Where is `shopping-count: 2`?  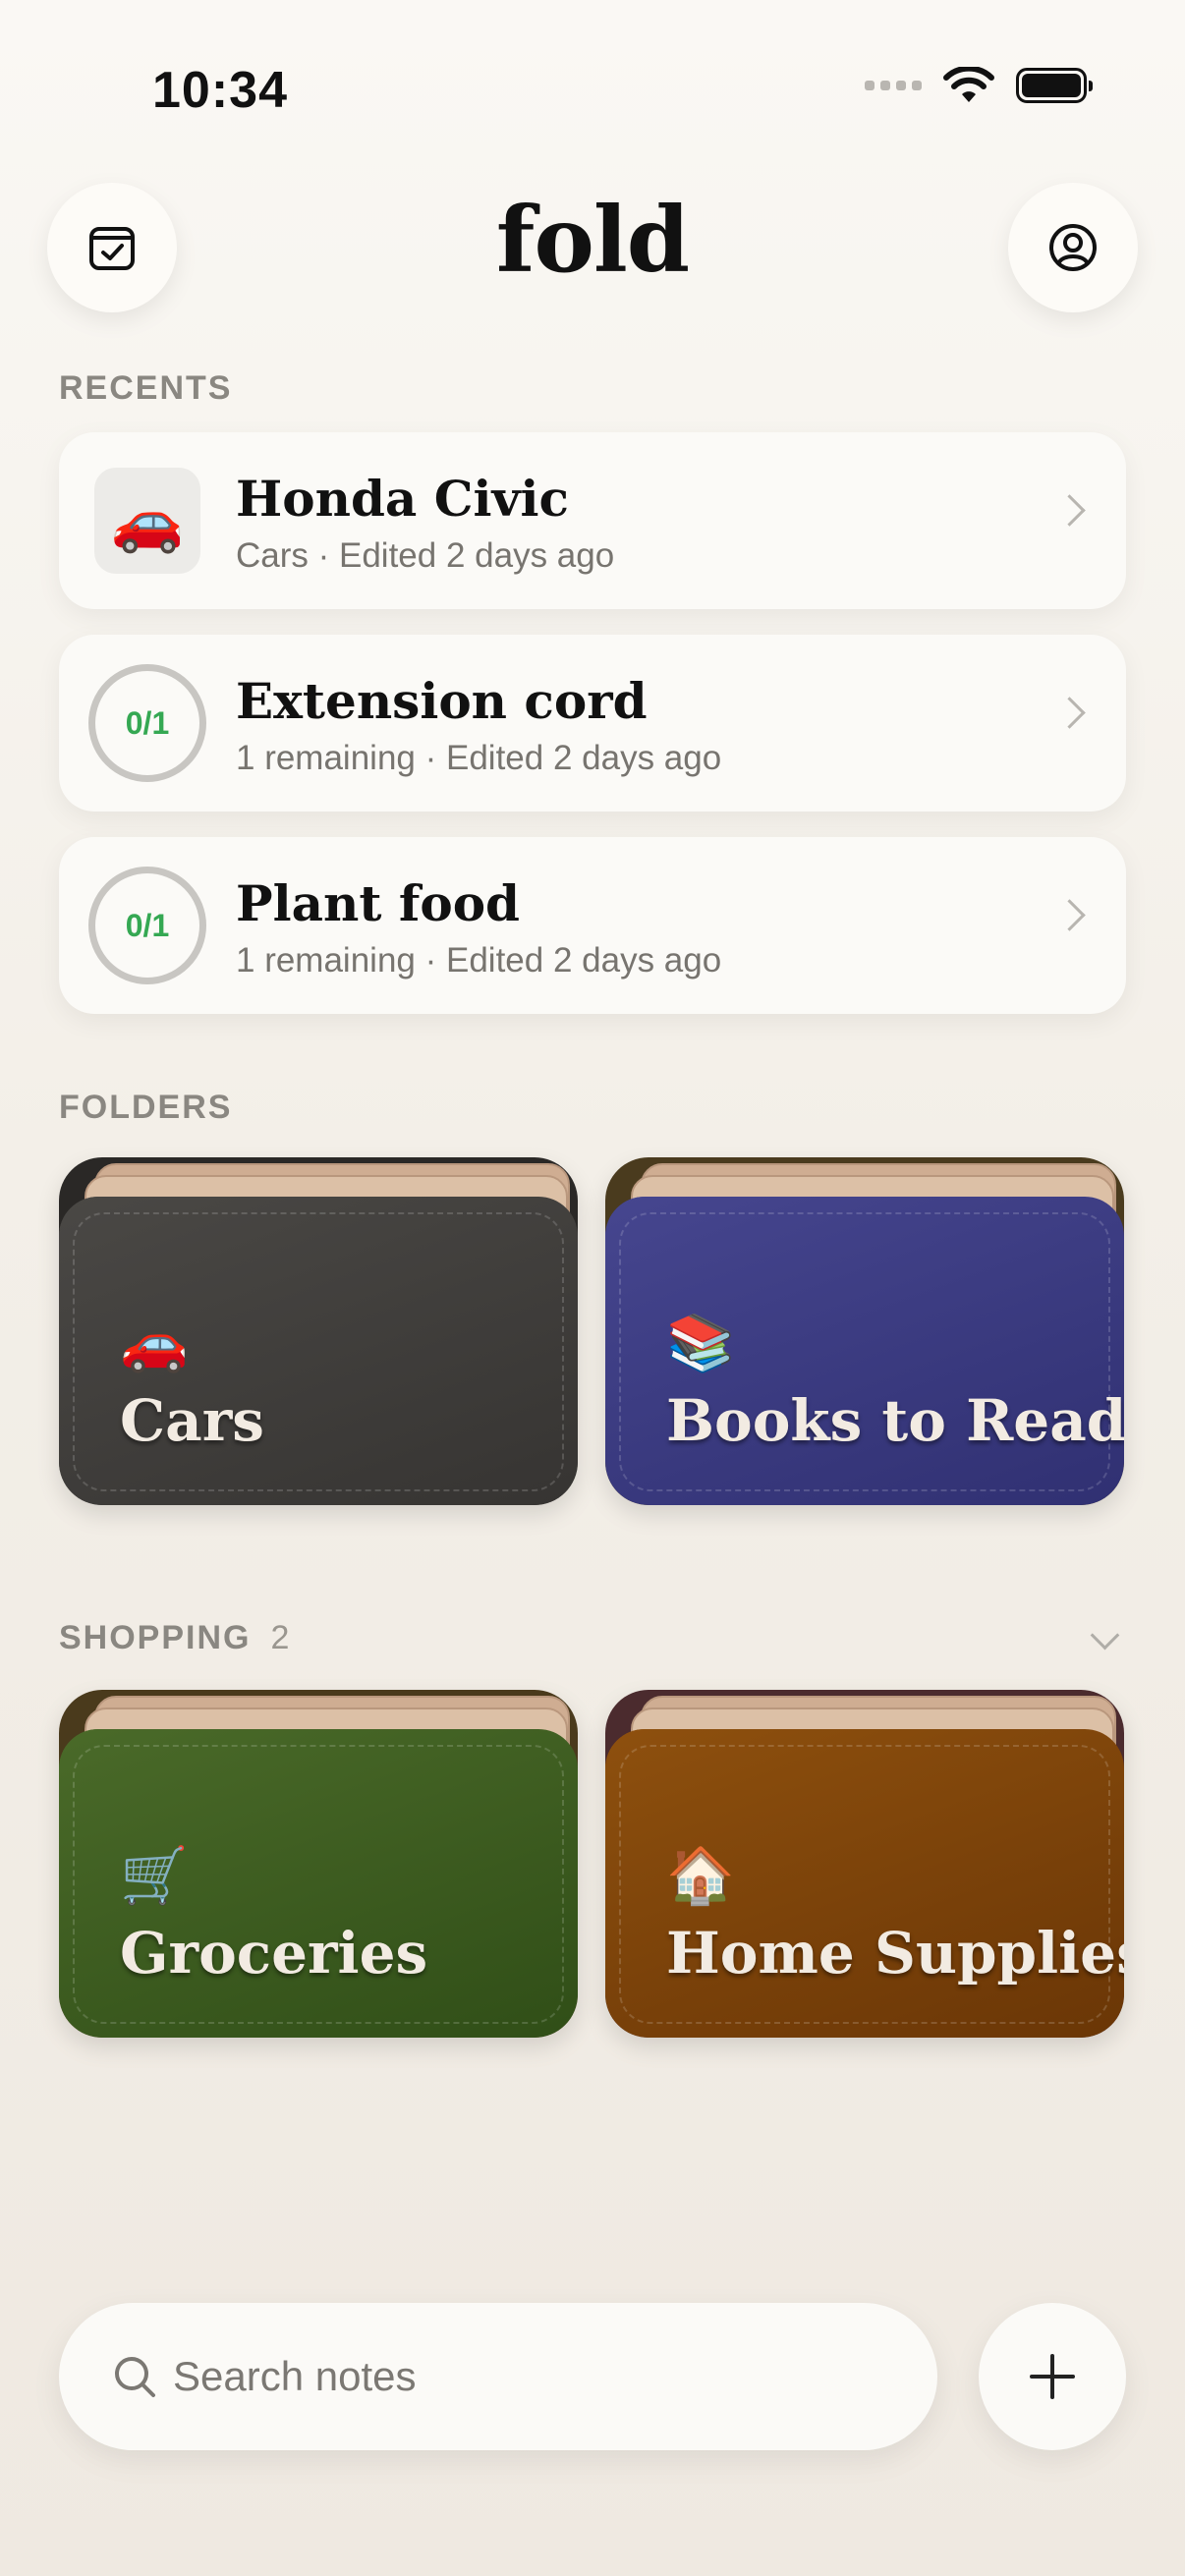 shopping-count: 2 is located at coordinates (280, 1637).